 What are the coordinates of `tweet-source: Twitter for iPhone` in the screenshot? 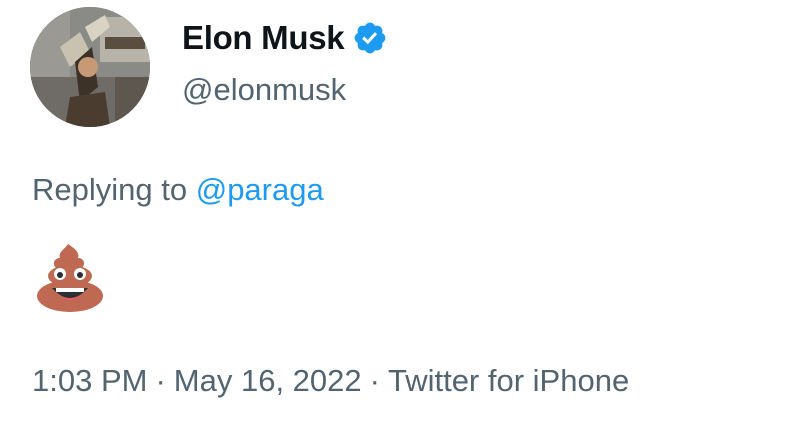 It's located at (508, 380).